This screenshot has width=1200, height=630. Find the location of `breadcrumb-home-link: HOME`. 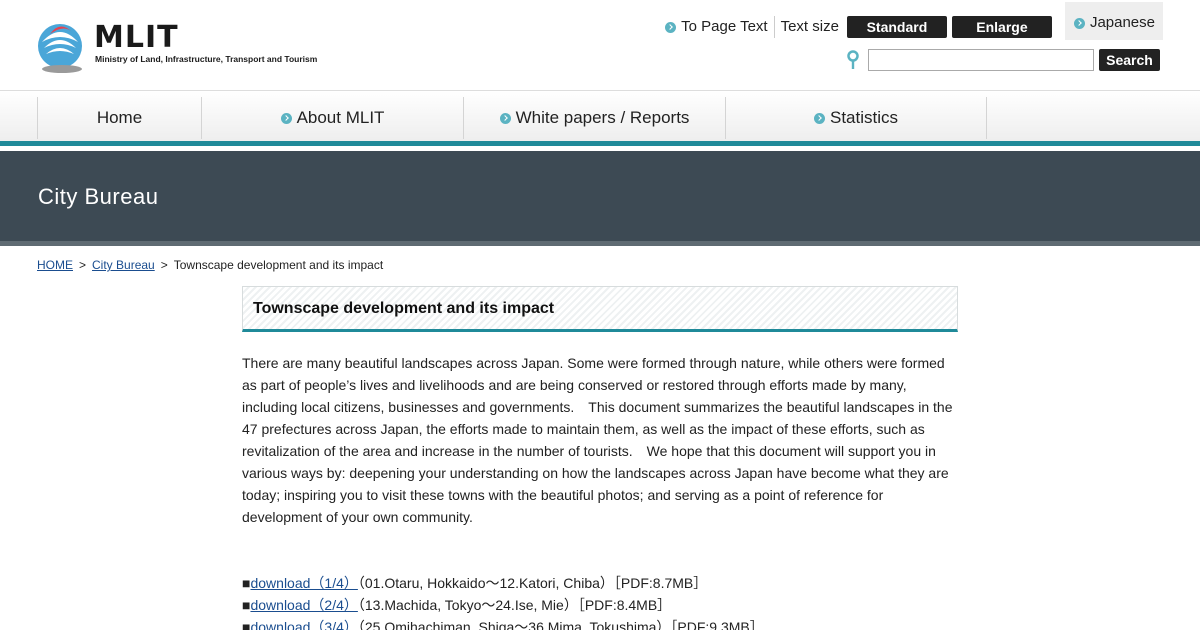

breadcrumb-home-link: HOME is located at coordinates (55, 265).